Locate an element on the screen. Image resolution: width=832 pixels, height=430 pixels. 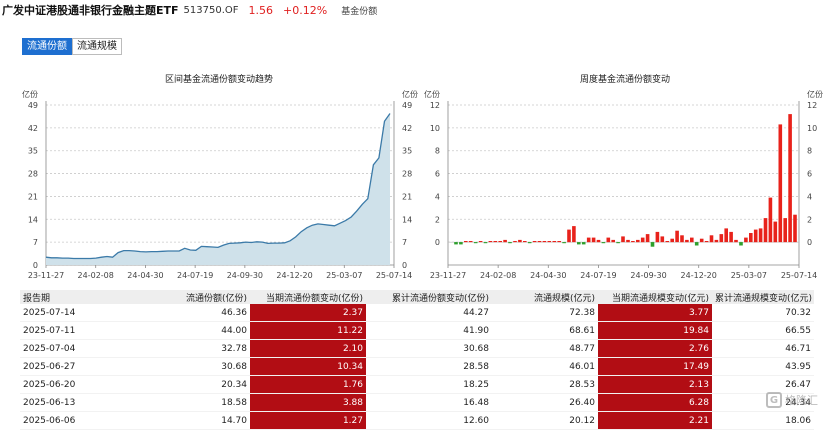
weekly-ytick-right: 12 is located at coordinates (812, 105).